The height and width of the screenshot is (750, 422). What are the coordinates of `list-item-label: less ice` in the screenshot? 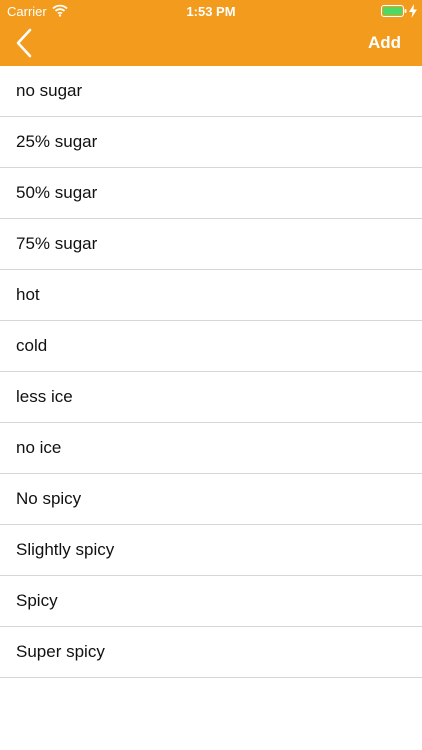 It's located at (44, 396).